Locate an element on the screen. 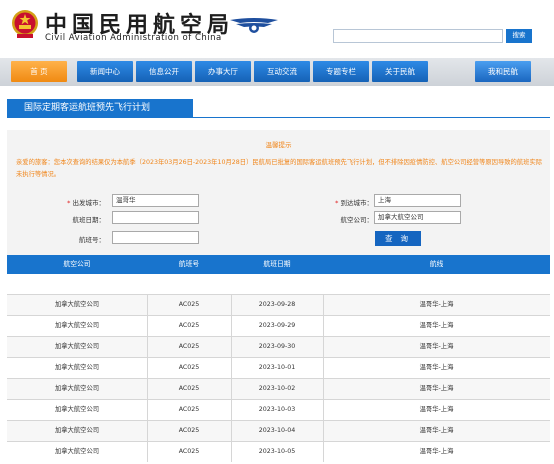 The height and width of the screenshot is (464, 554). cell-flight-date: 2023-10-01 is located at coordinates (277, 367).